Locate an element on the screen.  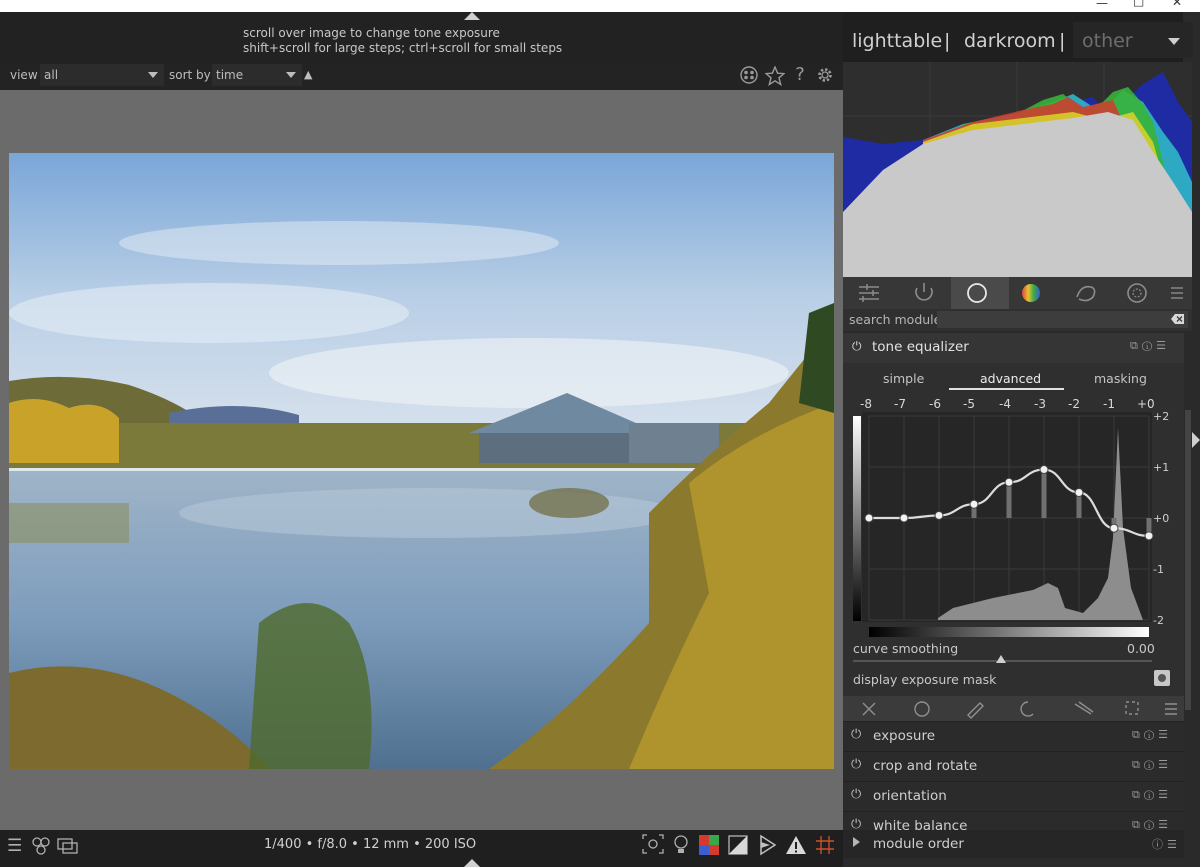
blend-drawn-icon is located at coordinates (975, 710).